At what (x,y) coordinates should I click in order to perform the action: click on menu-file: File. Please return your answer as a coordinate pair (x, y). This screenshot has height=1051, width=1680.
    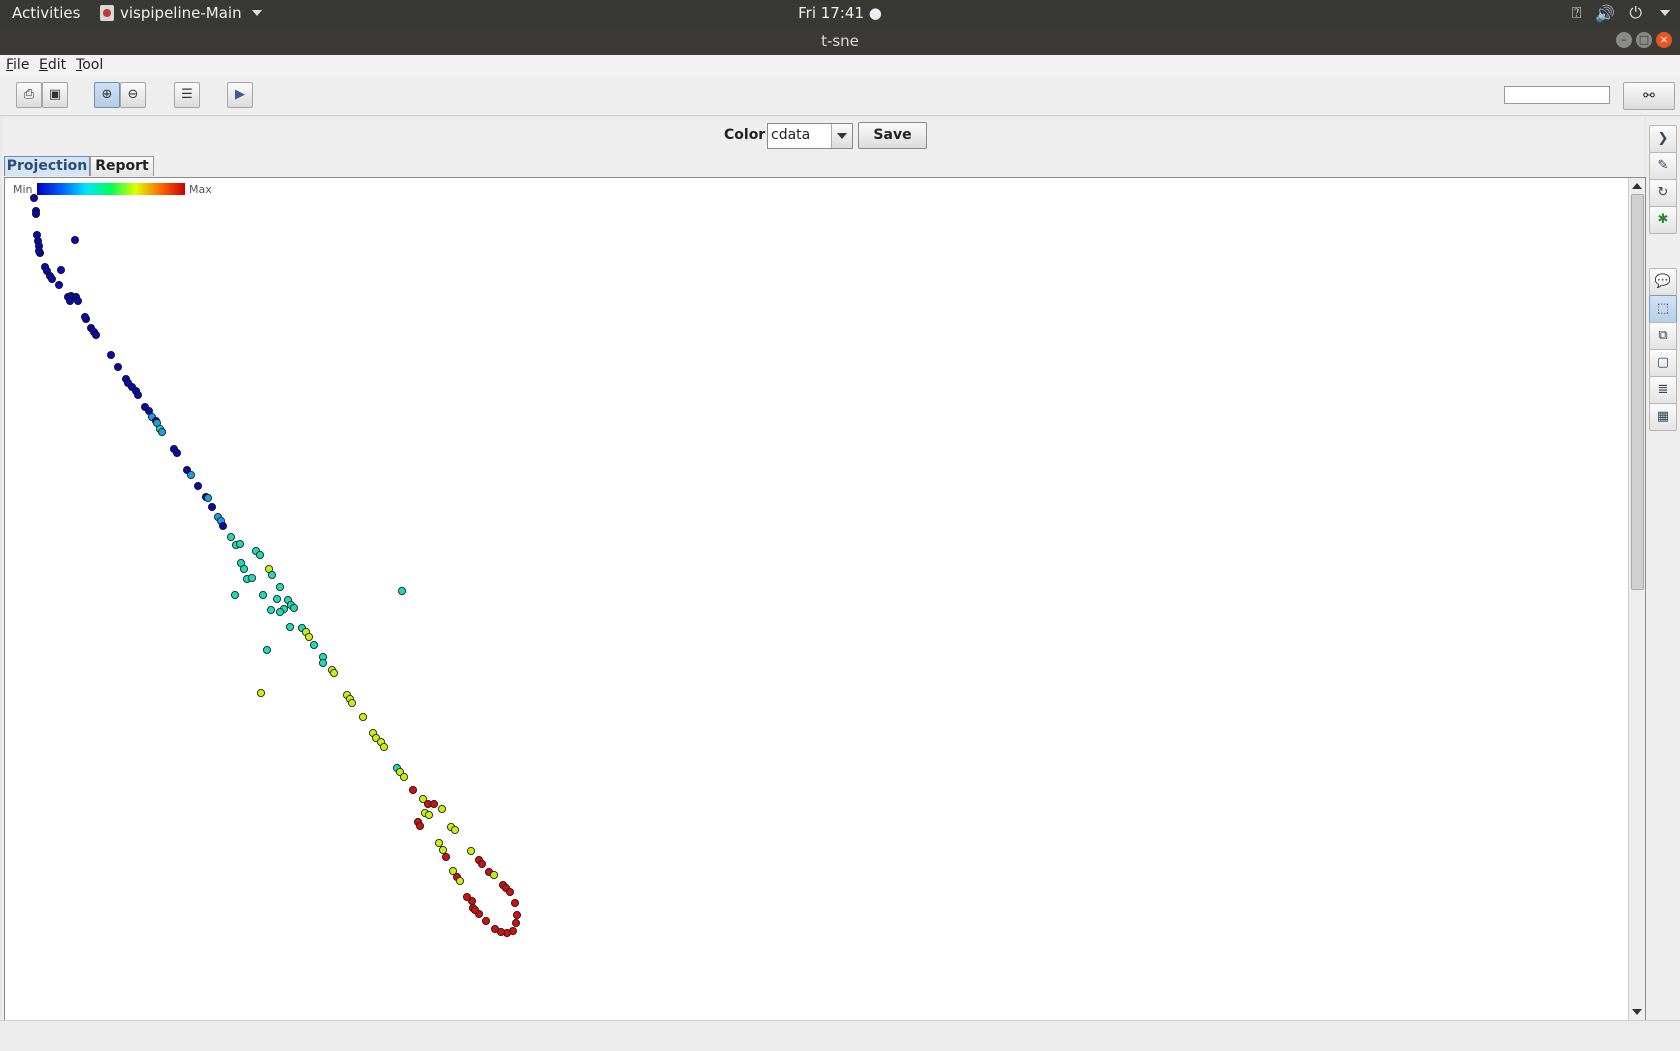
    Looking at the image, I should click on (17, 65).